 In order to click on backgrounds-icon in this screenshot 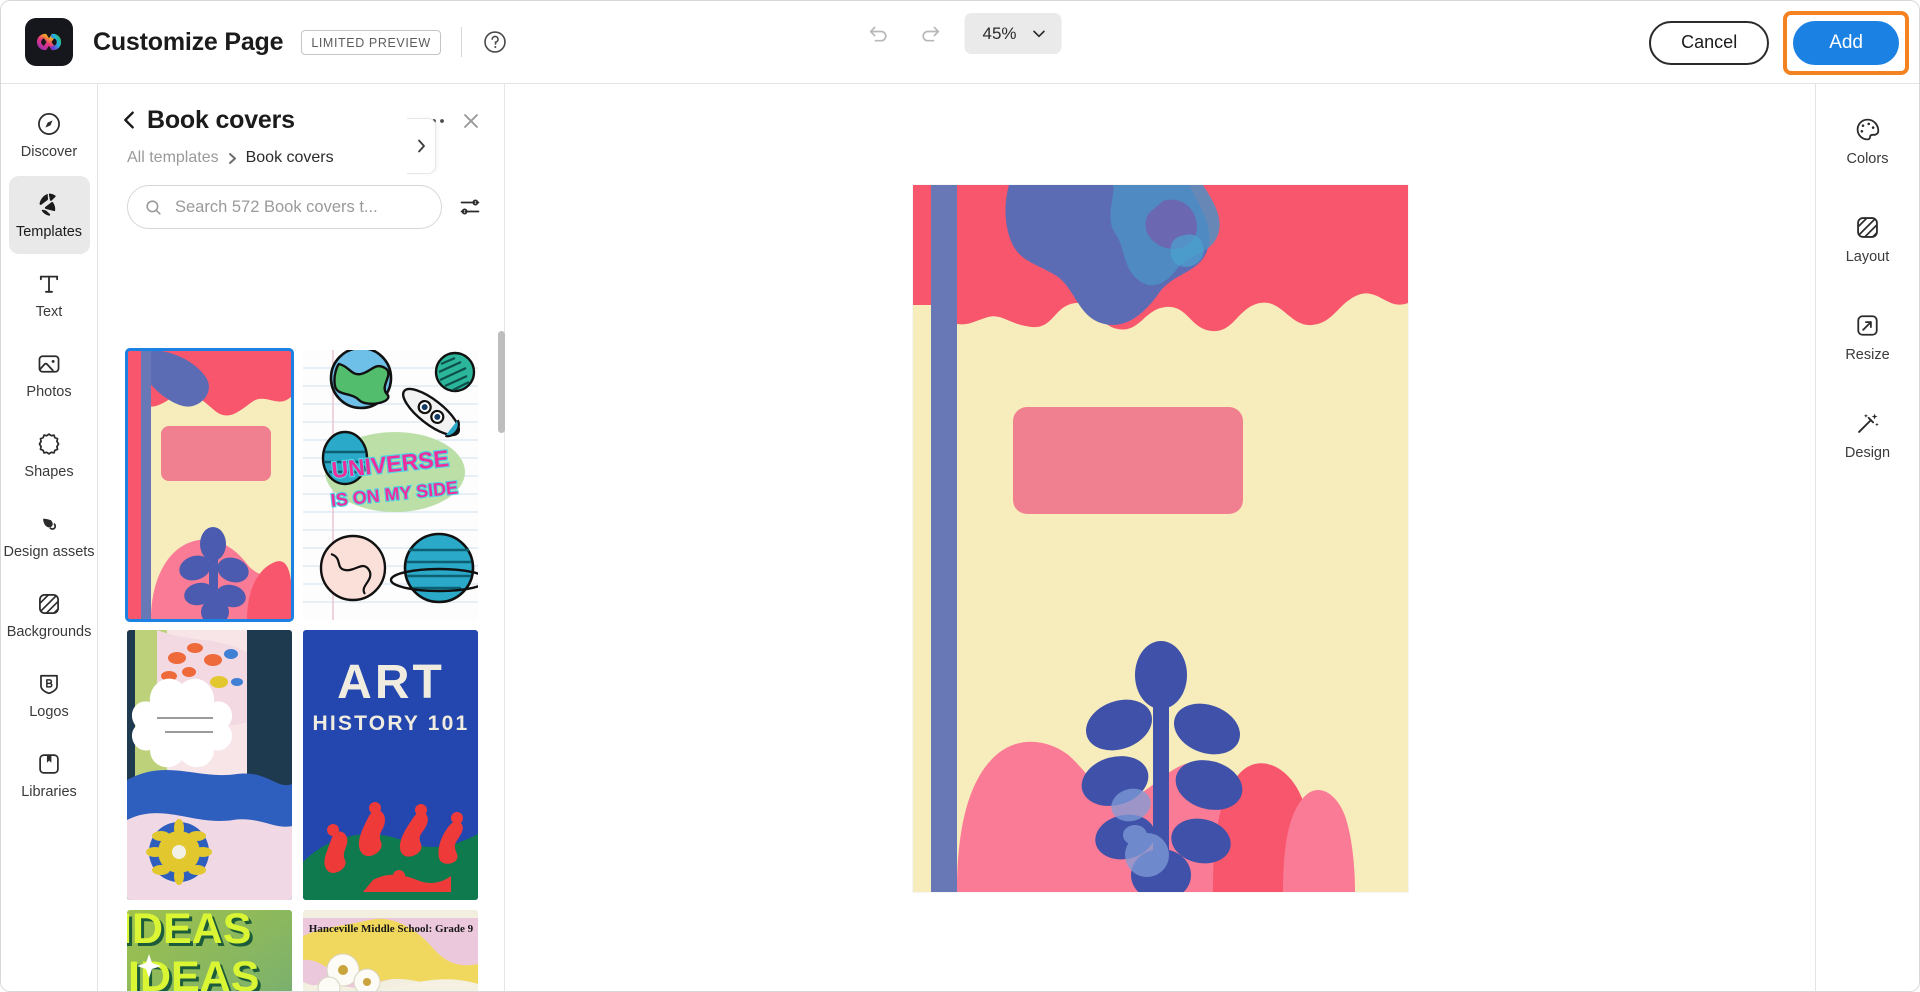, I will do `click(49, 604)`.